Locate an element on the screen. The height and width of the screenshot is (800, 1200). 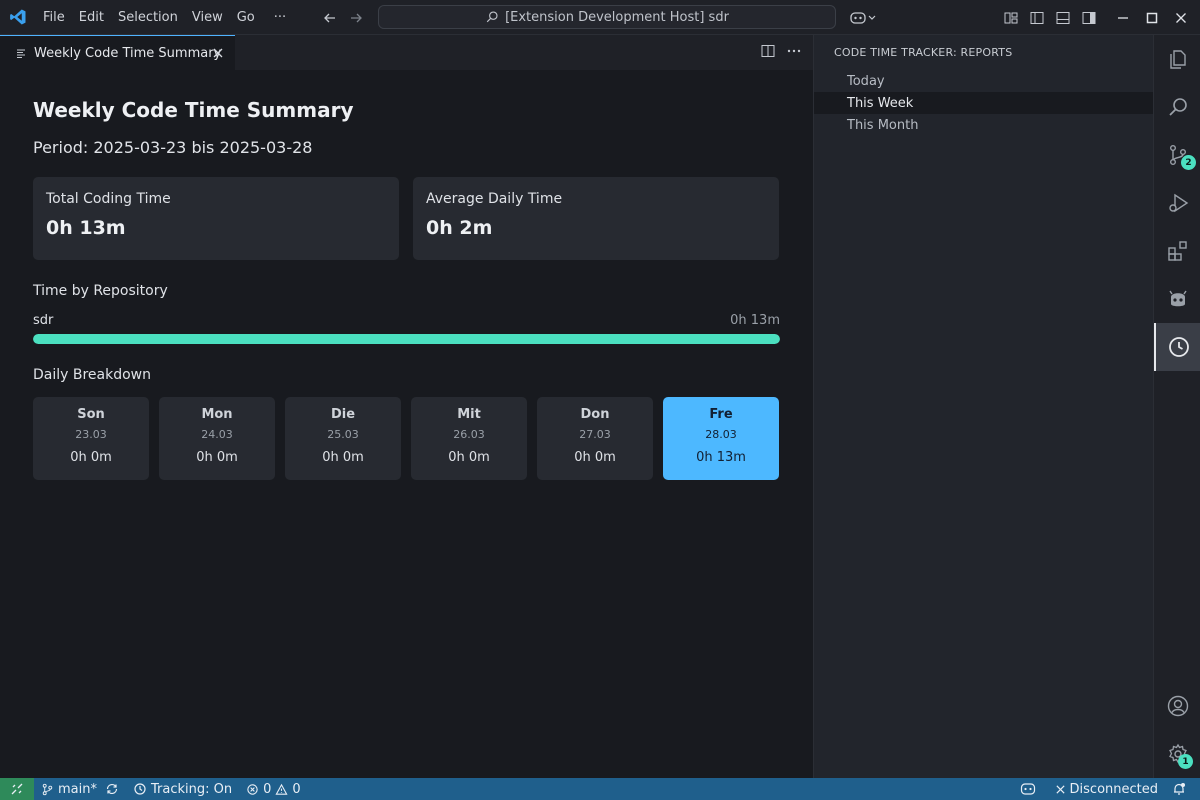
day-name: Mit is located at coordinates (469, 414).